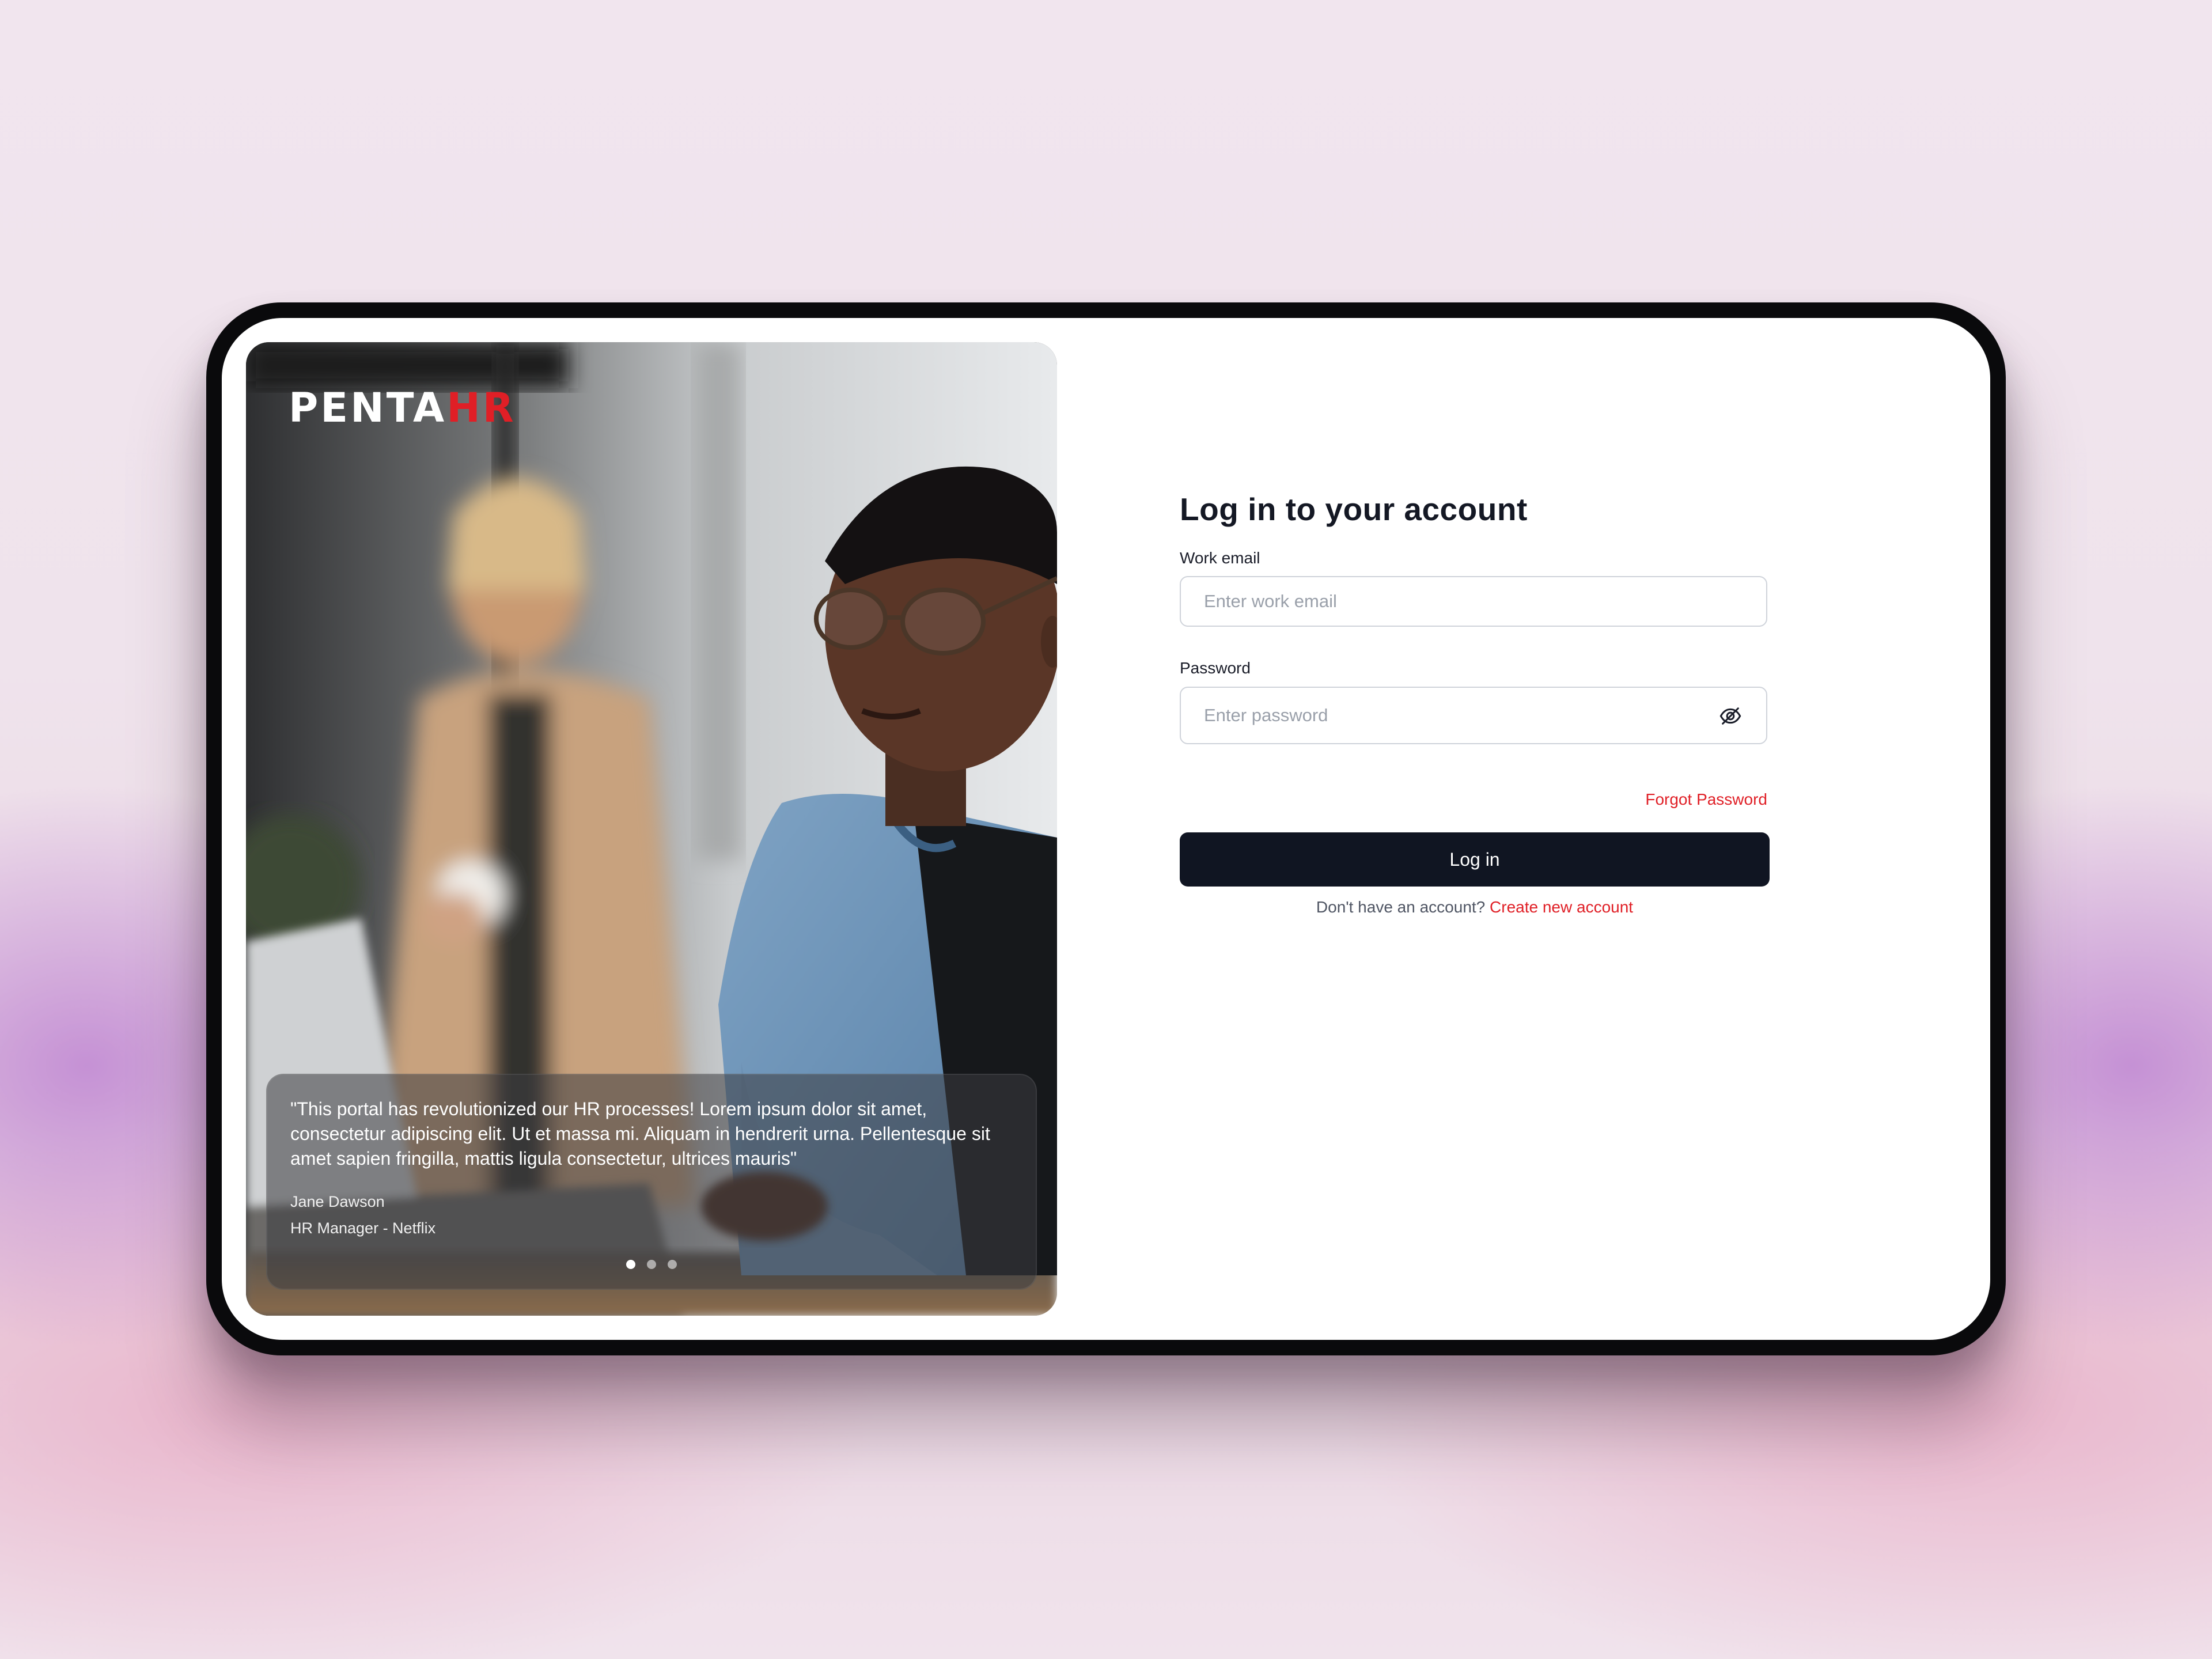 The width and height of the screenshot is (2212, 1659). What do you see at coordinates (1475, 859) in the screenshot?
I see `login-button: Log in` at bounding box center [1475, 859].